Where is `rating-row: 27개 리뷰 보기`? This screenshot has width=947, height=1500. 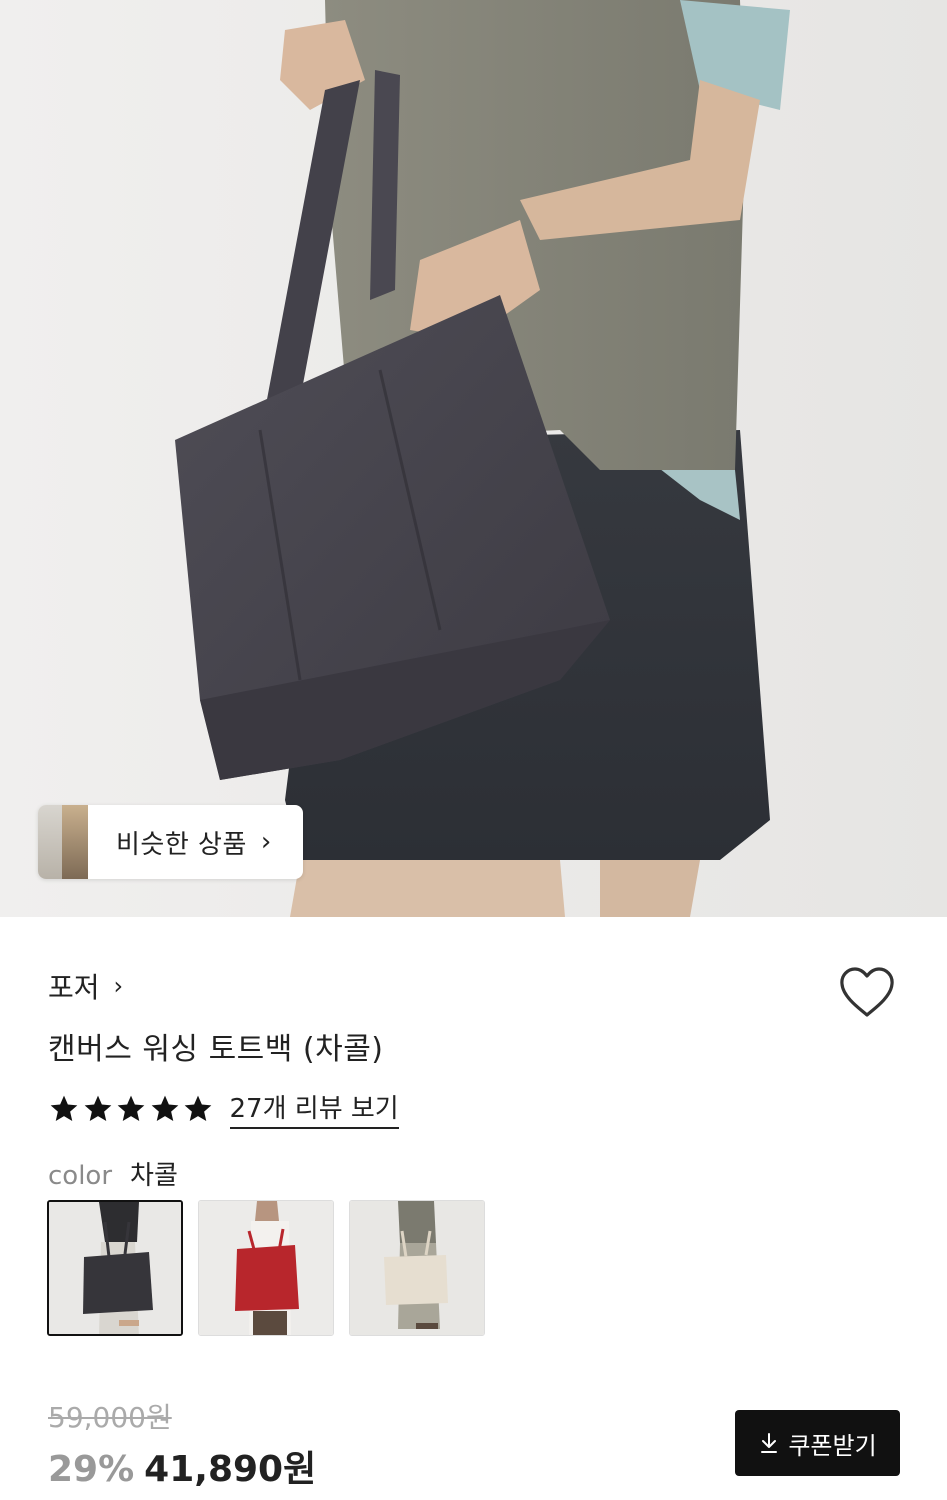 rating-row: 27개 리뷰 보기 is located at coordinates (223, 1108).